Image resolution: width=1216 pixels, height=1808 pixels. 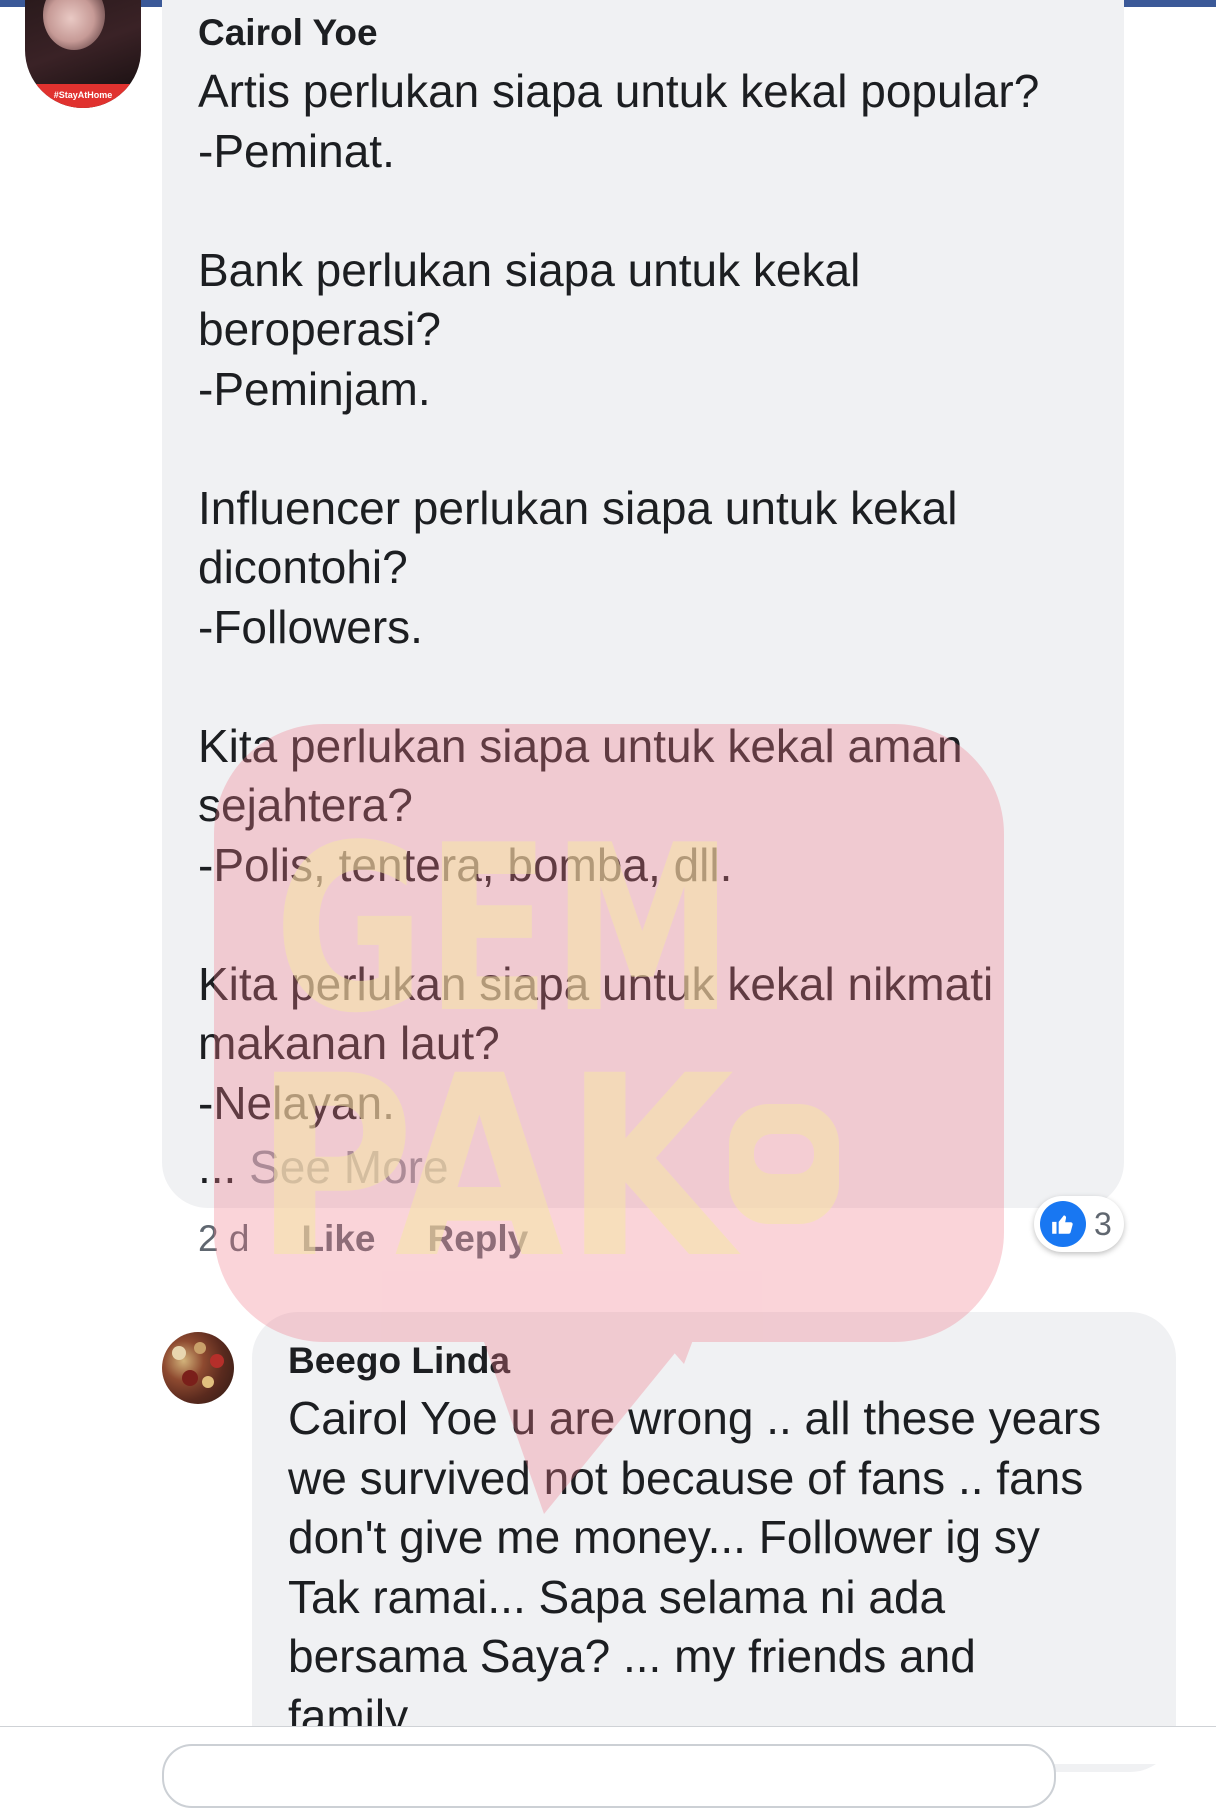 I want to click on avatar-photo, so click(x=74, y=25).